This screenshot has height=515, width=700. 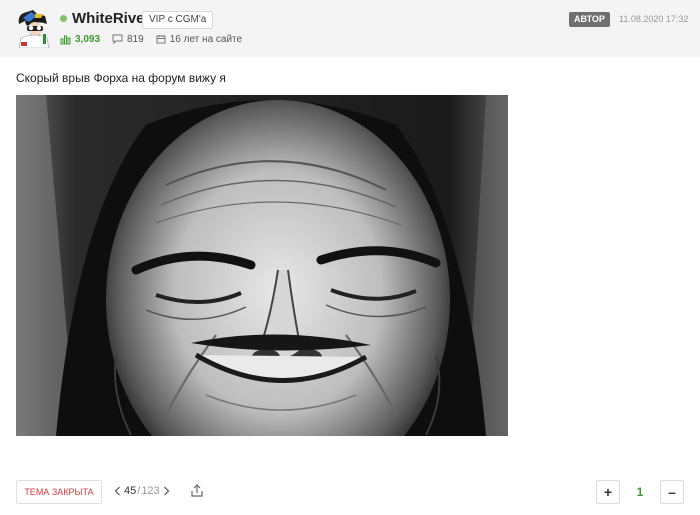 I want to click on vote-down-button: –, so click(x=672, y=492).